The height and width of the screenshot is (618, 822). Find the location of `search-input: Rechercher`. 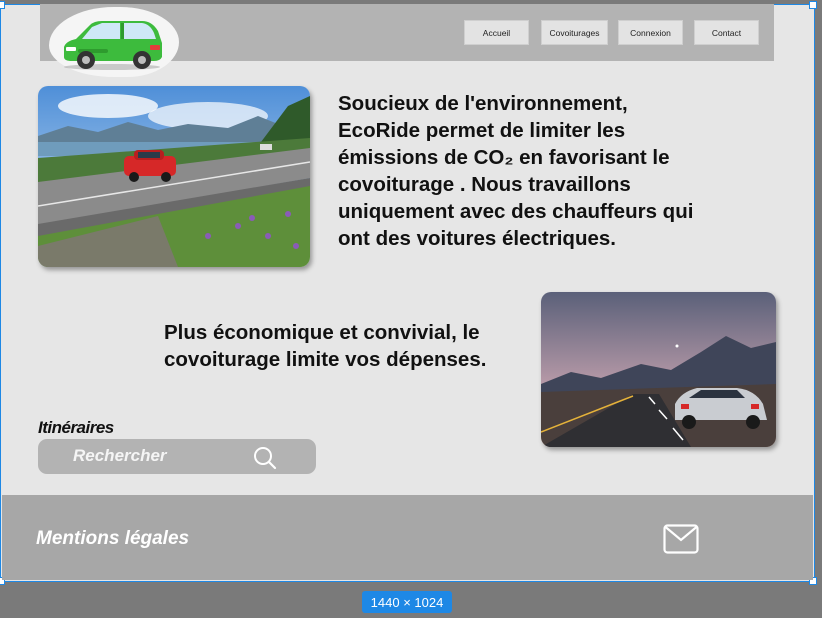

search-input: Rechercher is located at coordinates (177, 456).